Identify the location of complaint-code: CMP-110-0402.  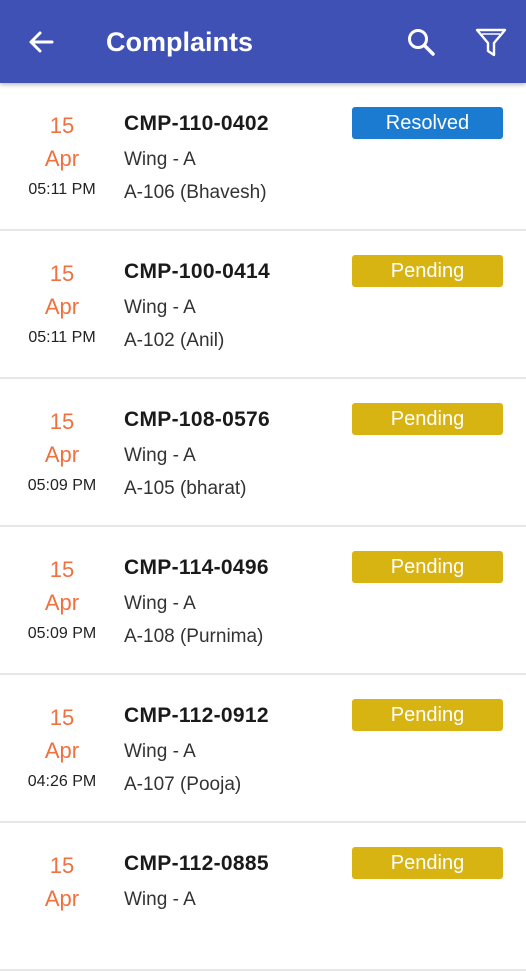
(196, 123).